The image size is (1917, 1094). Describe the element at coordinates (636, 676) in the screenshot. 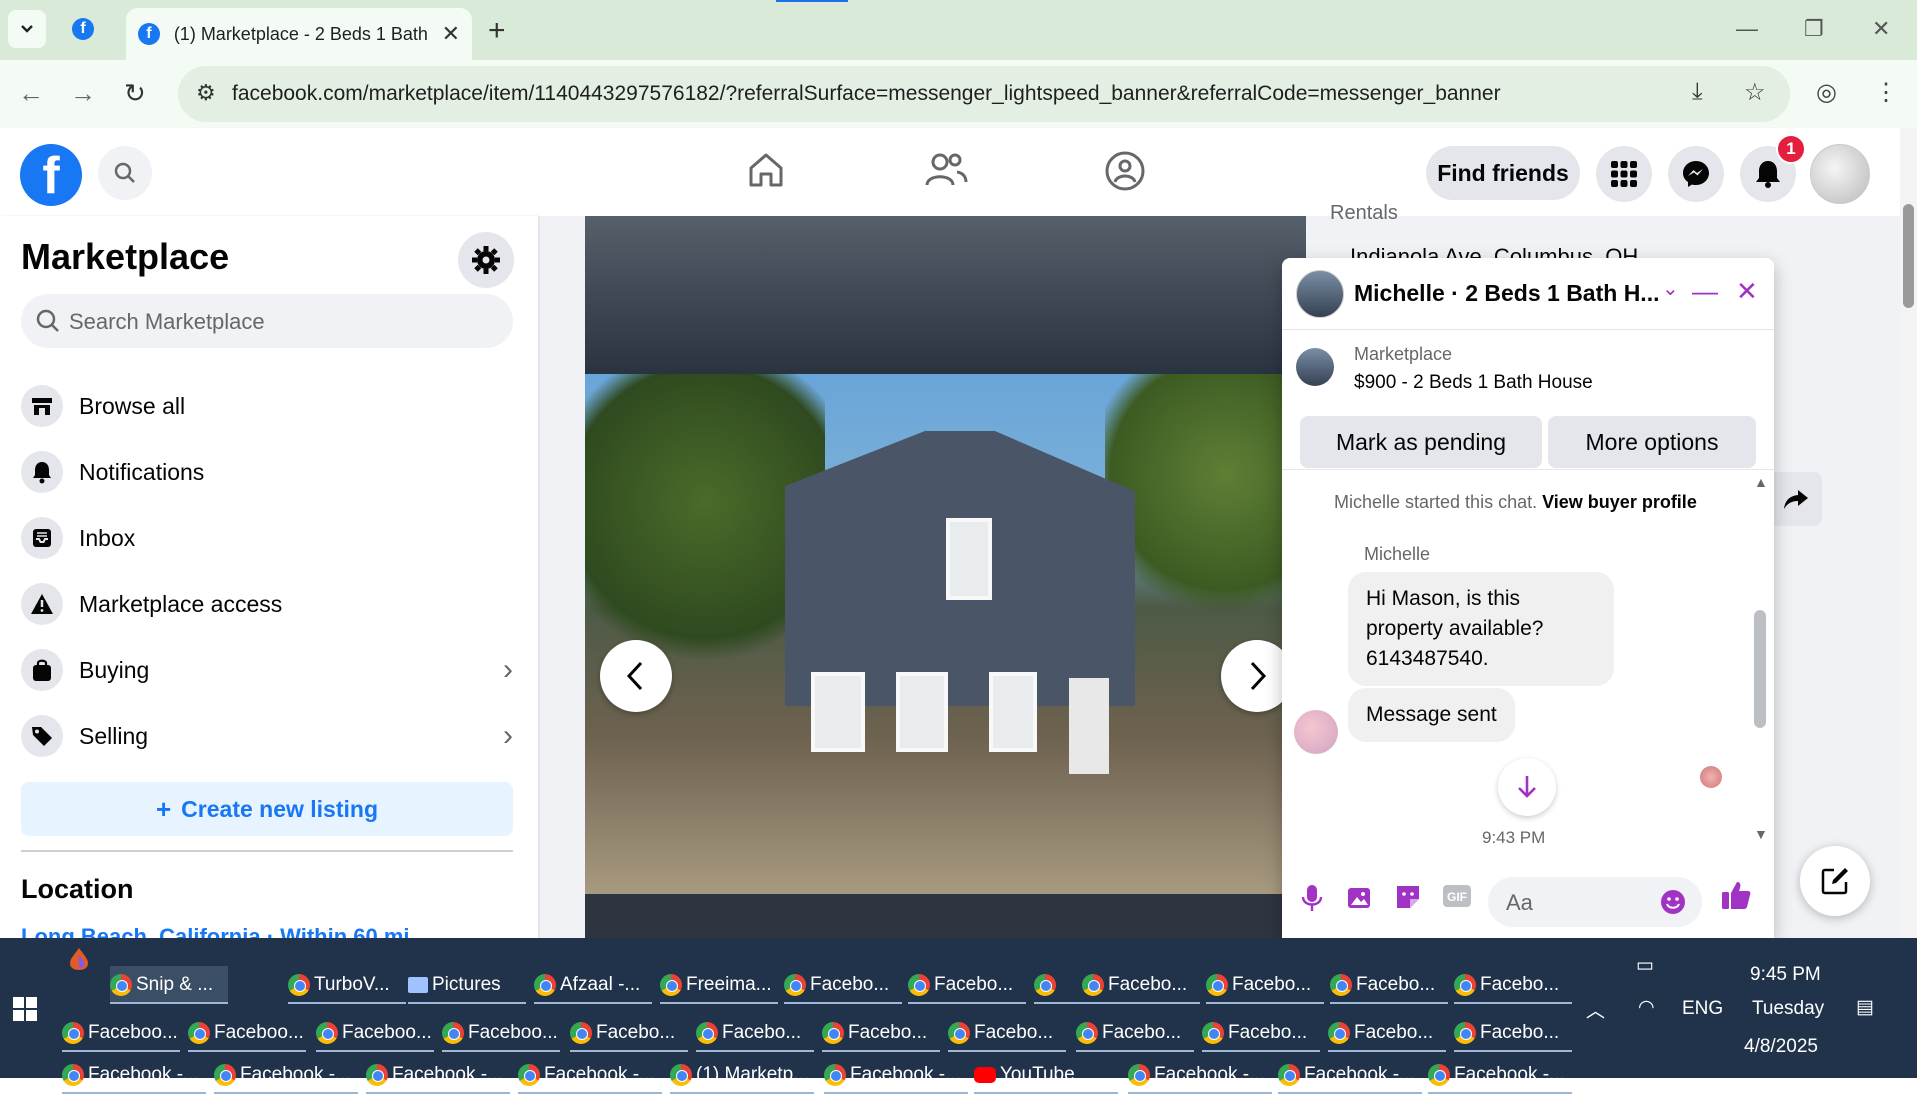

I see `previous-photo-button` at that location.